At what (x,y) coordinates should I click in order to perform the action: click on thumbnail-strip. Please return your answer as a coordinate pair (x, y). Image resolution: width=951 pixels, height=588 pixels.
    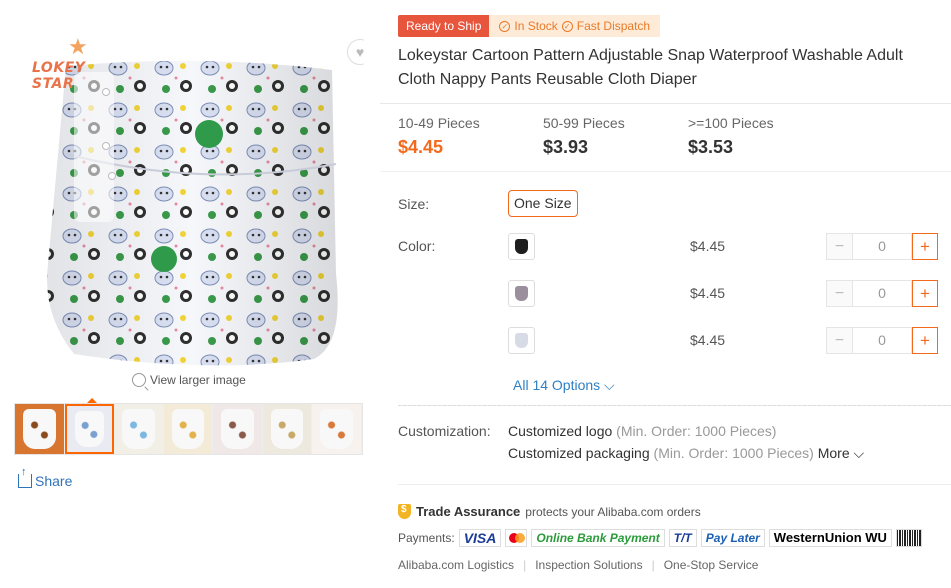
    Looking at the image, I should click on (188, 429).